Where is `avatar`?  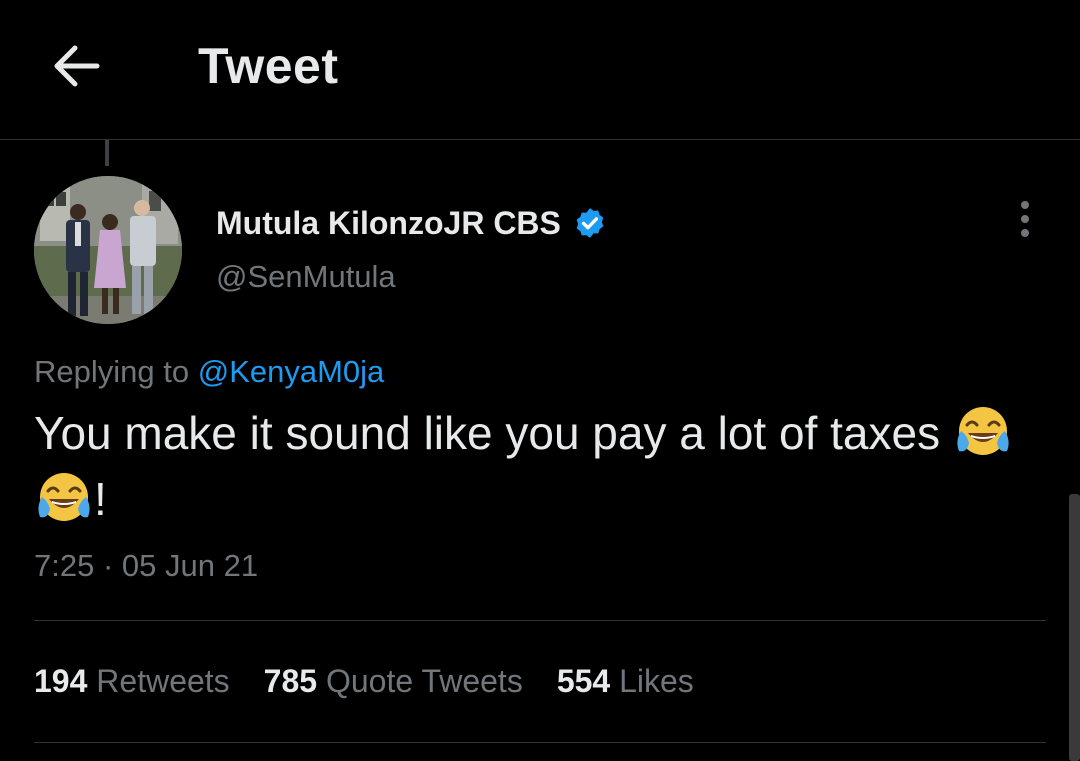 avatar is located at coordinates (108, 250).